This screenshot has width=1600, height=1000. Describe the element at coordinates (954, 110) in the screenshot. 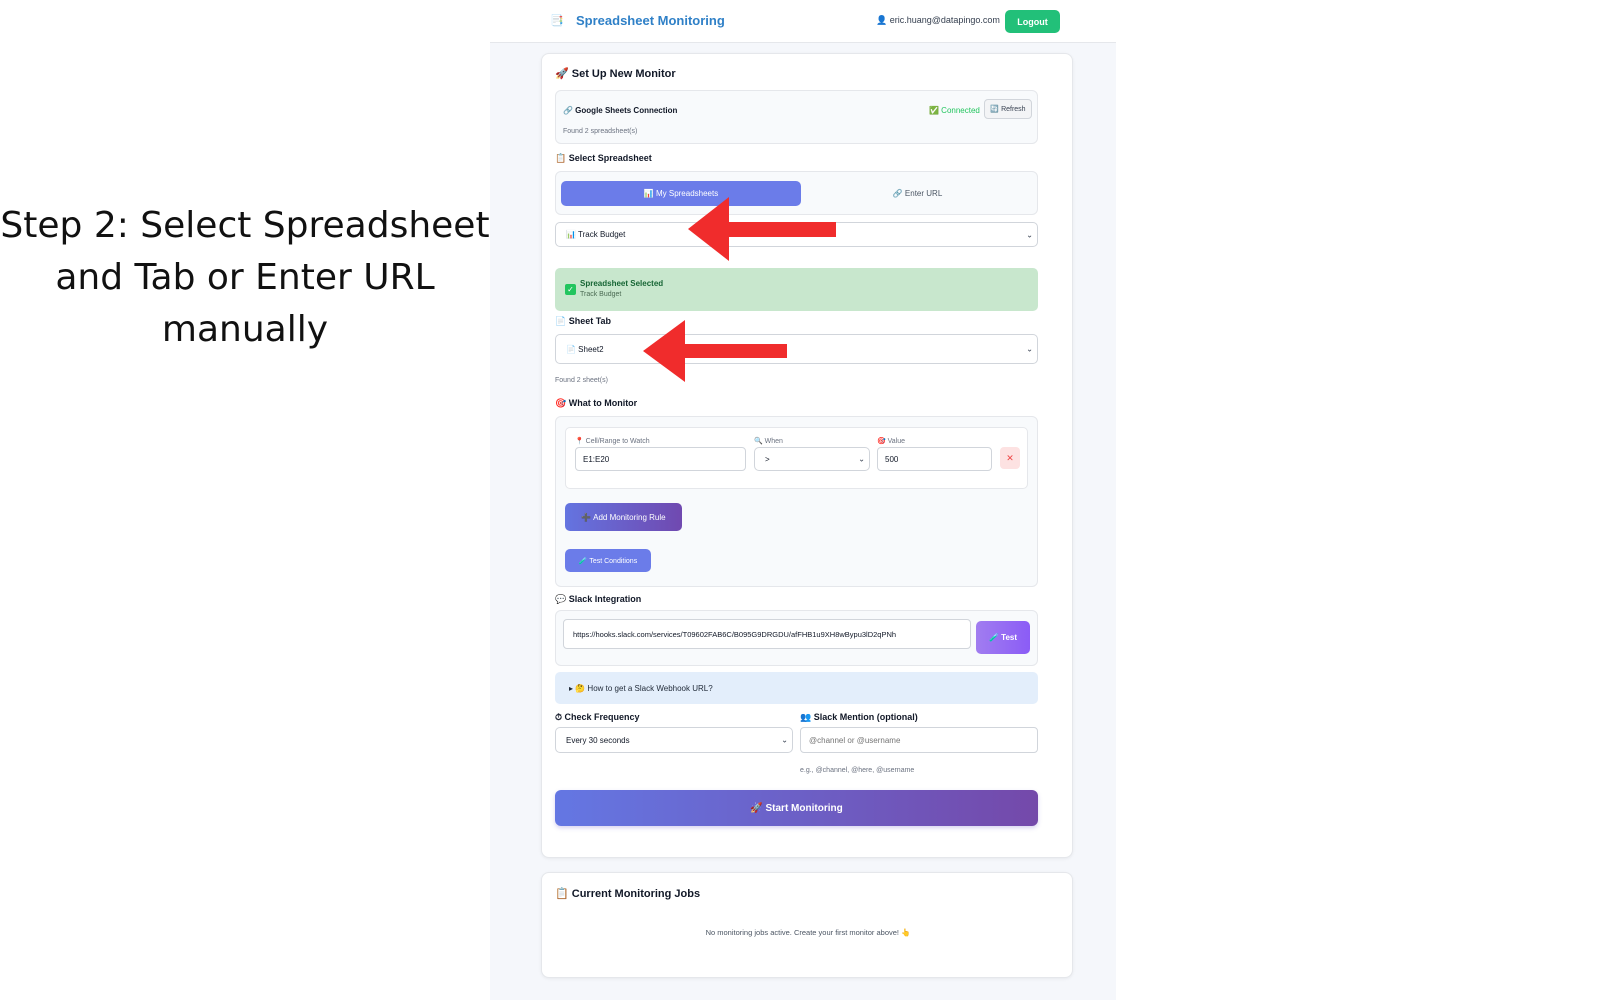

I see `connection-status-badge: ✅ Connected` at that location.